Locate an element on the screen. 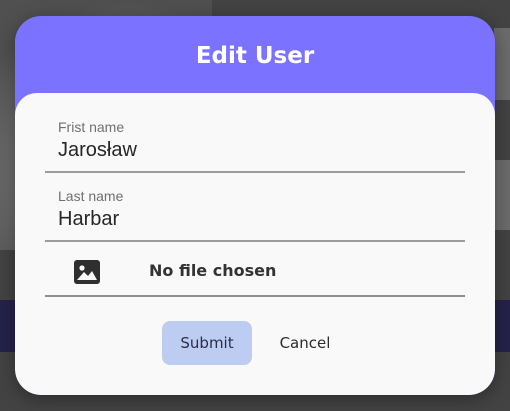 The height and width of the screenshot is (411, 510). first-name-input: Jarosław is located at coordinates (97, 150).